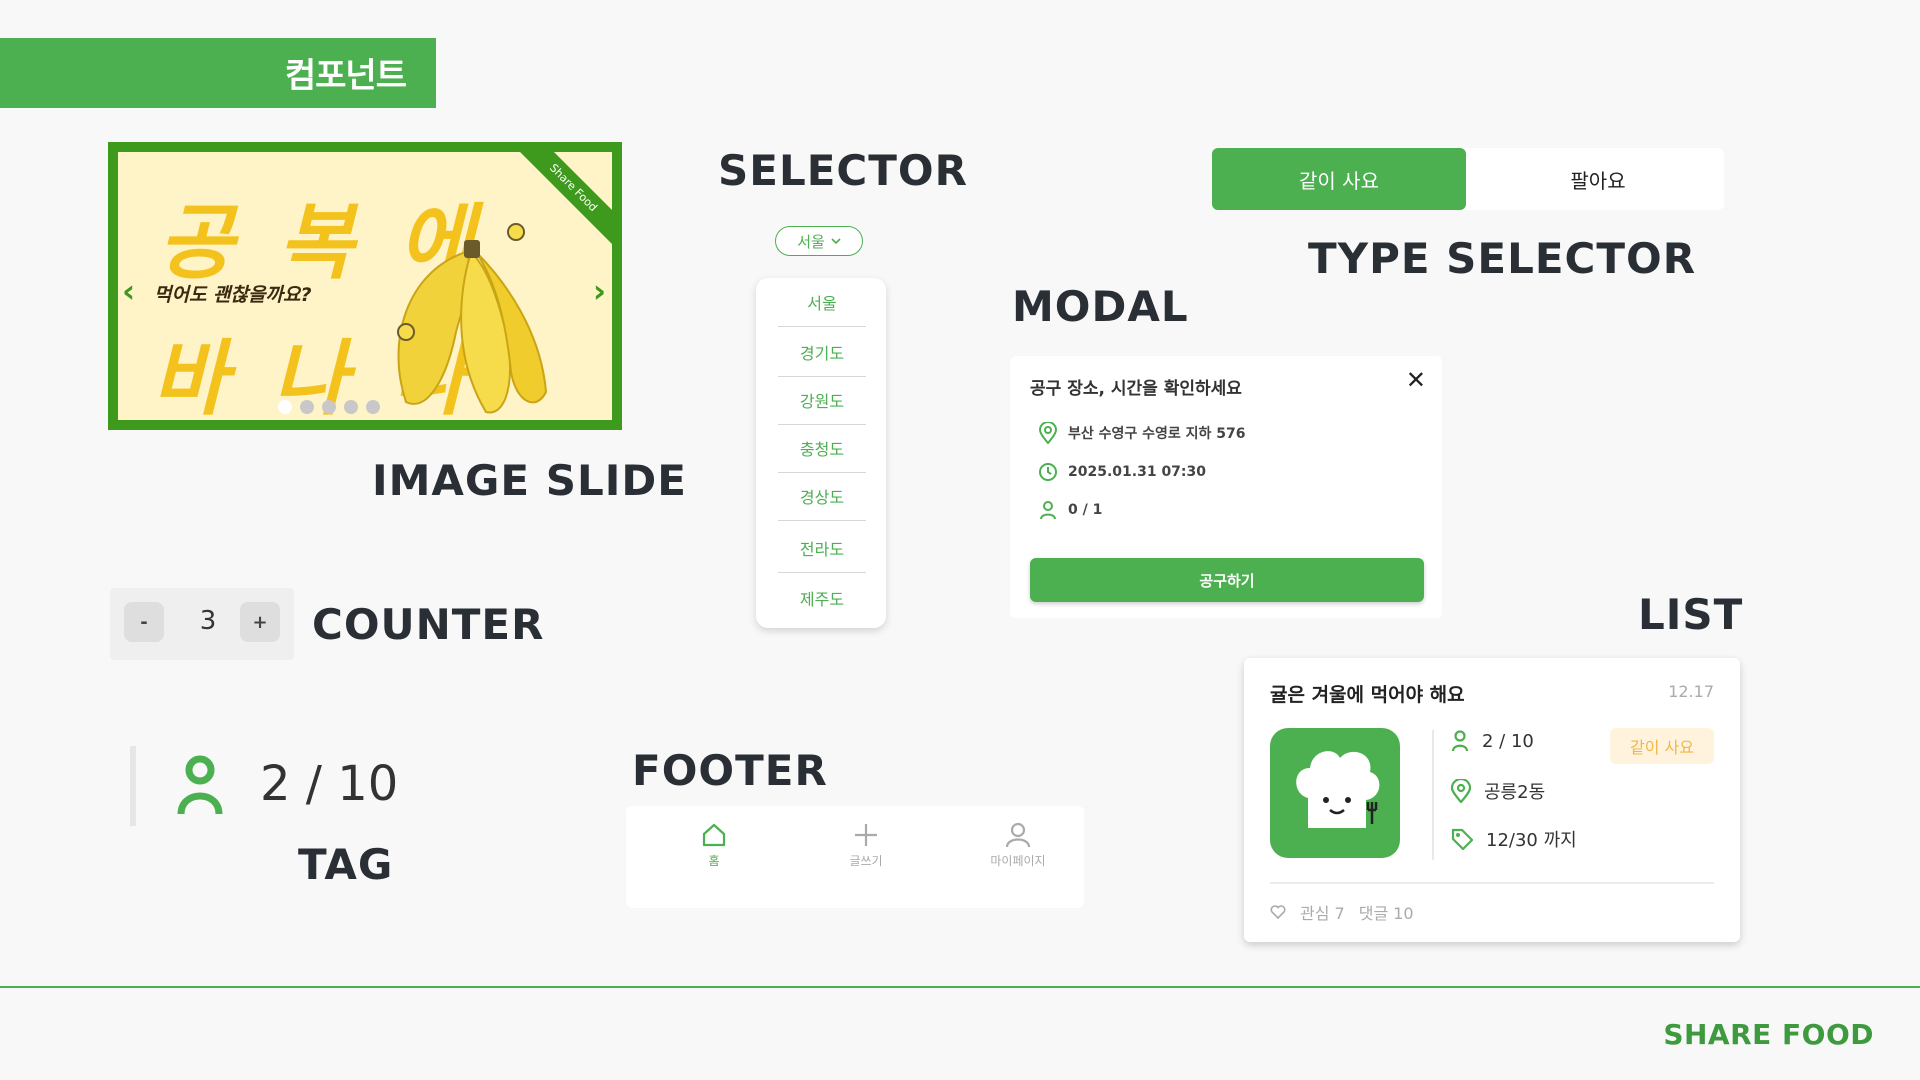 Image resolution: width=1920 pixels, height=1080 pixels. I want to click on slide-pagination, so click(329, 407).